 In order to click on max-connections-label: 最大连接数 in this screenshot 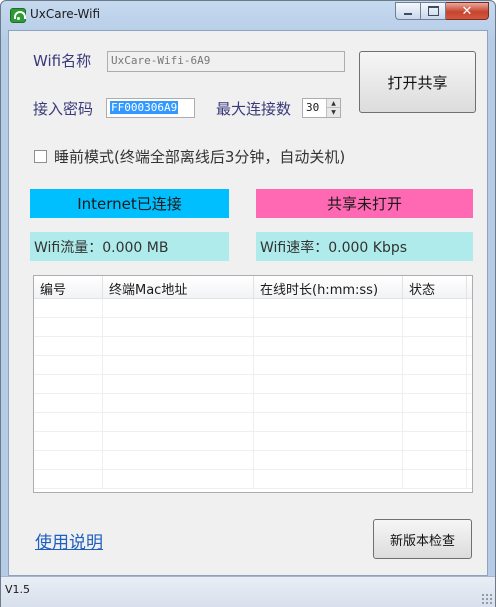, I will do `click(254, 109)`.